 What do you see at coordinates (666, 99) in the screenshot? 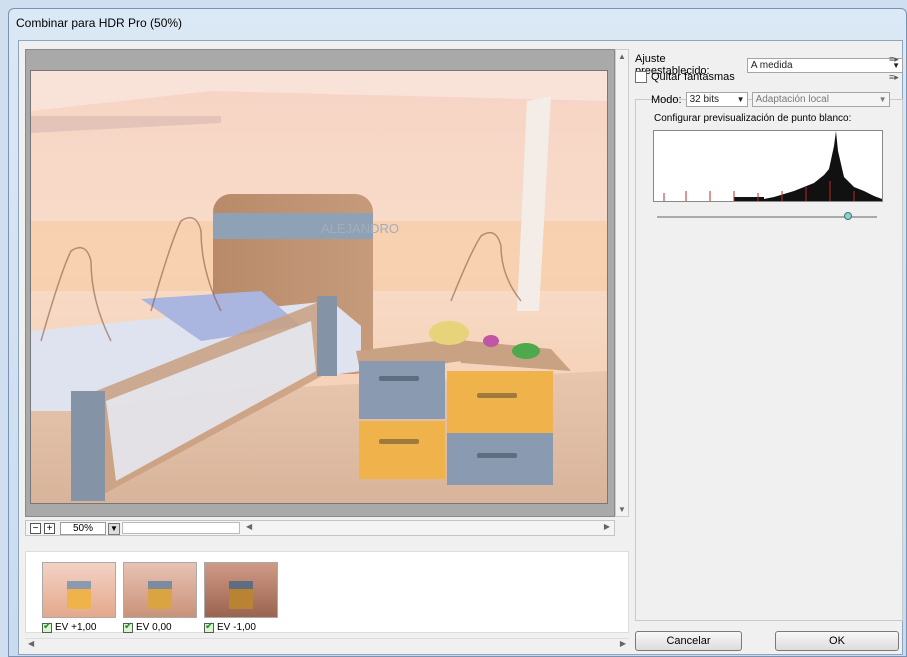
I see `mode-label: Modo:` at bounding box center [666, 99].